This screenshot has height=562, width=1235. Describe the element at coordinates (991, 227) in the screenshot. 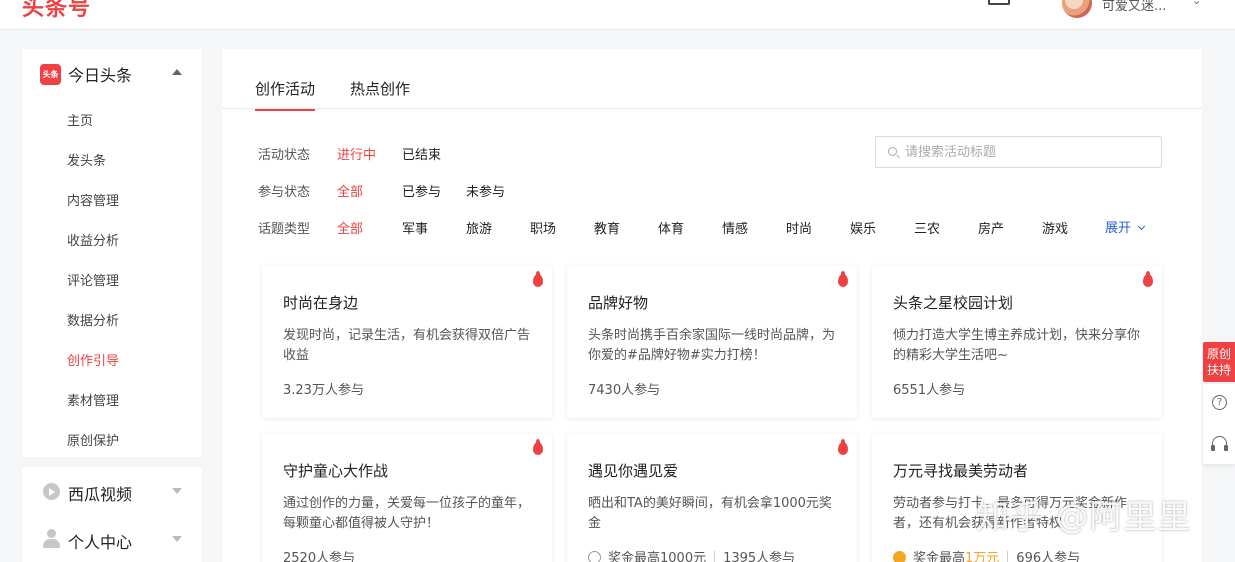

I see `filter-topic-realestate: 房产` at that location.